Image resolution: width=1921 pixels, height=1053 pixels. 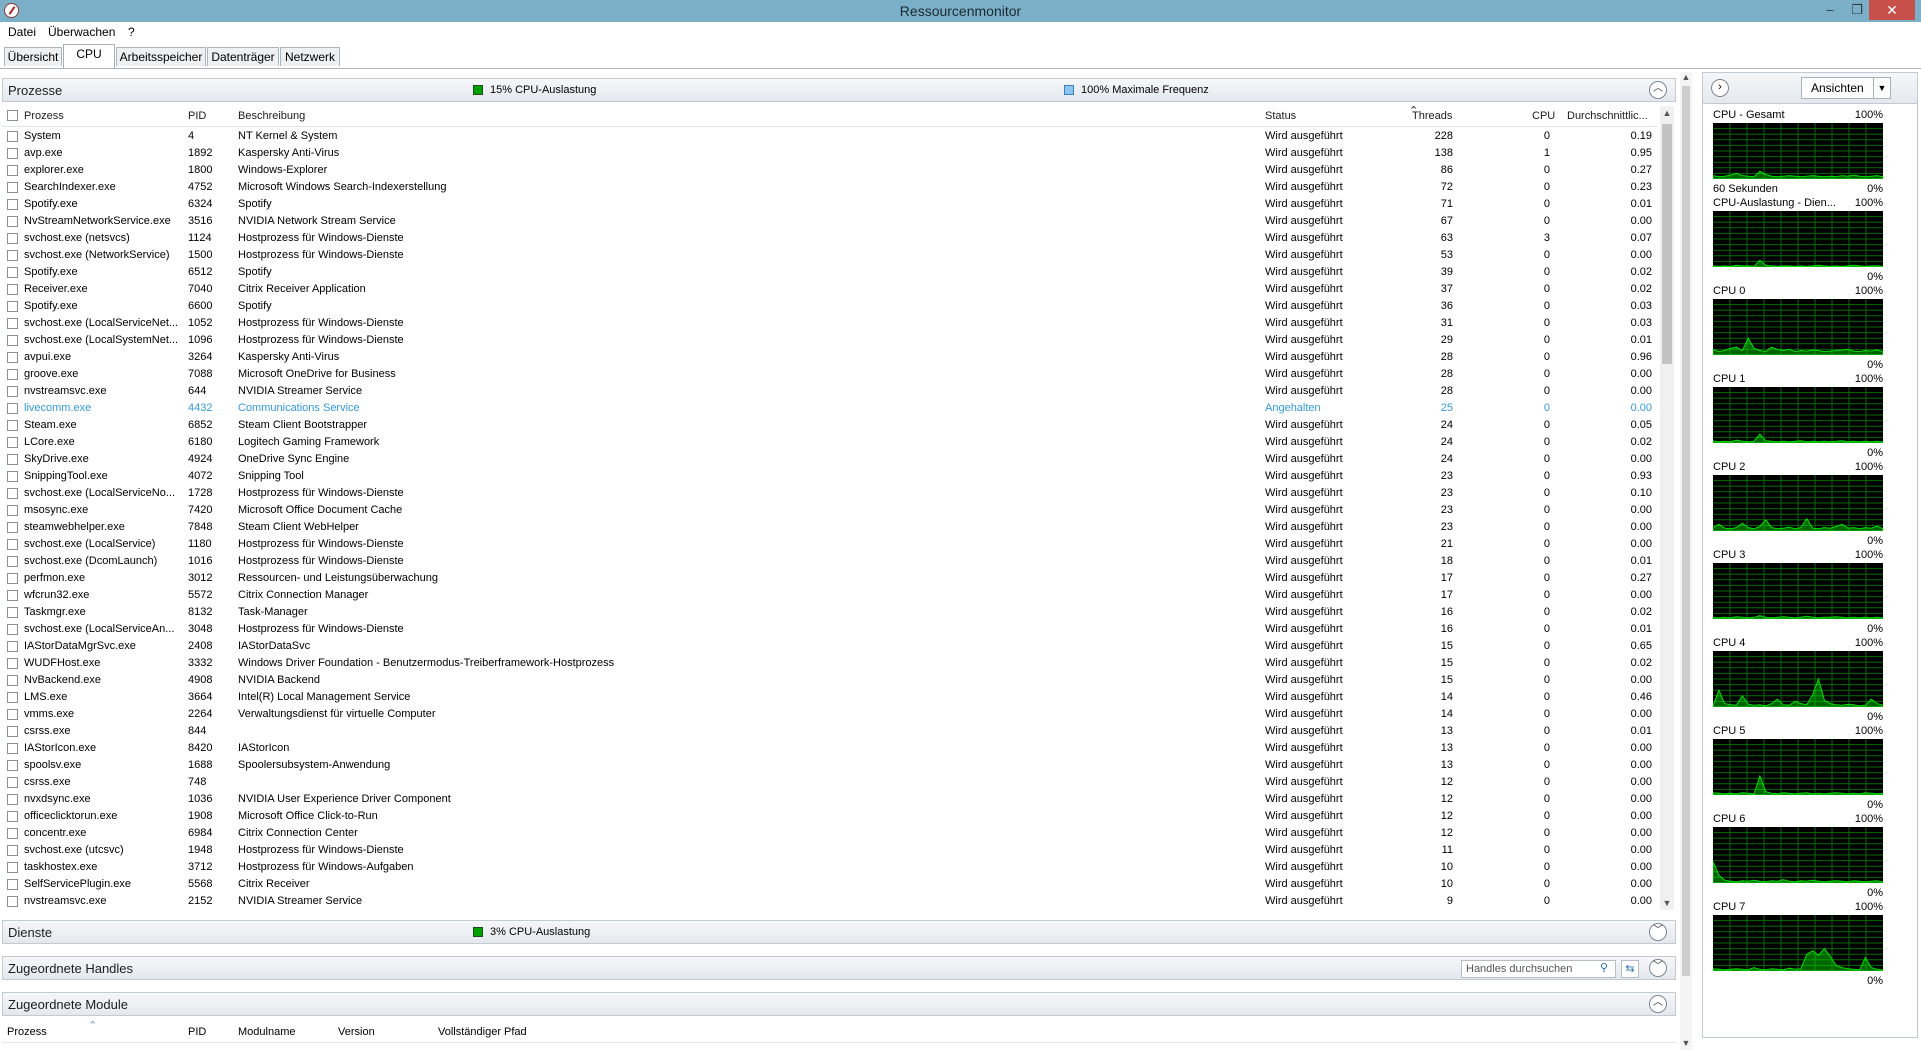 What do you see at coordinates (1667, 903) in the screenshot?
I see `scroll-down-icon: ▼` at bounding box center [1667, 903].